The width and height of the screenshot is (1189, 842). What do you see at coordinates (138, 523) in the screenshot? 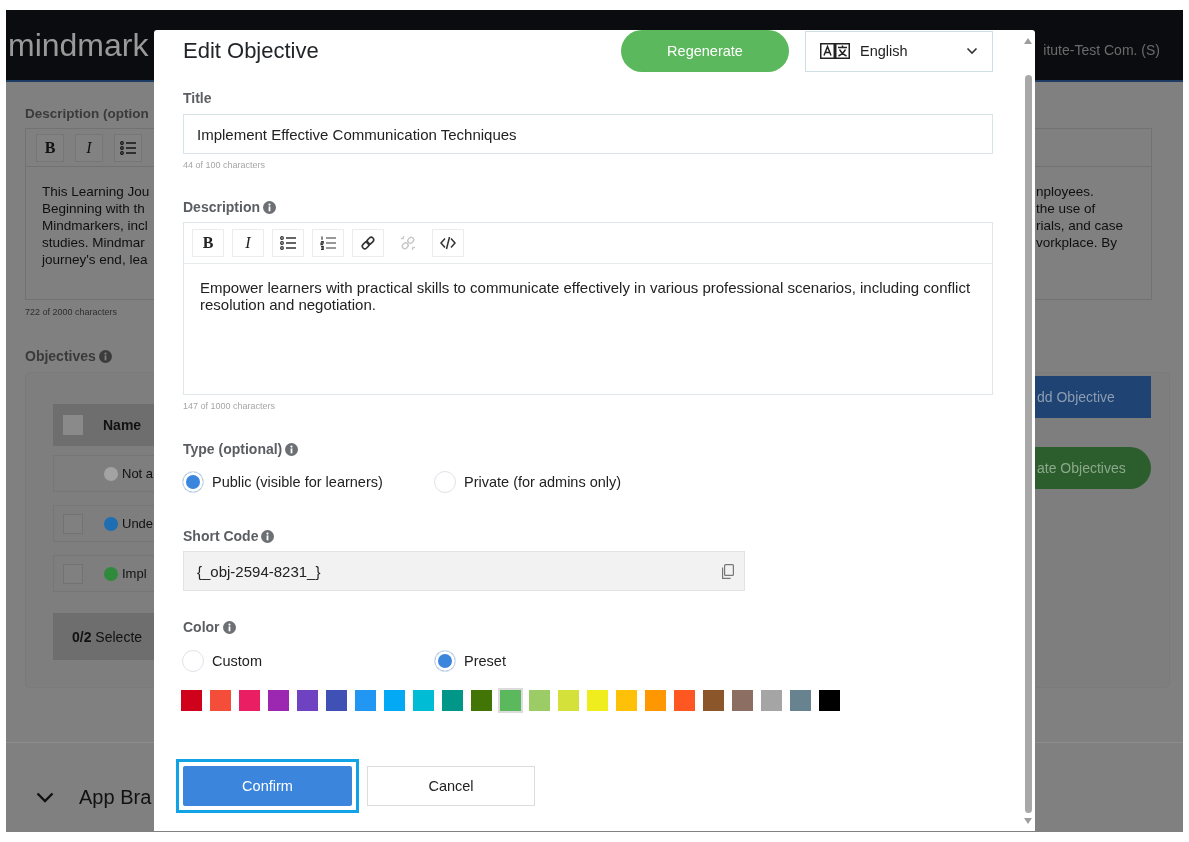
I see `objective-name: Unde` at bounding box center [138, 523].